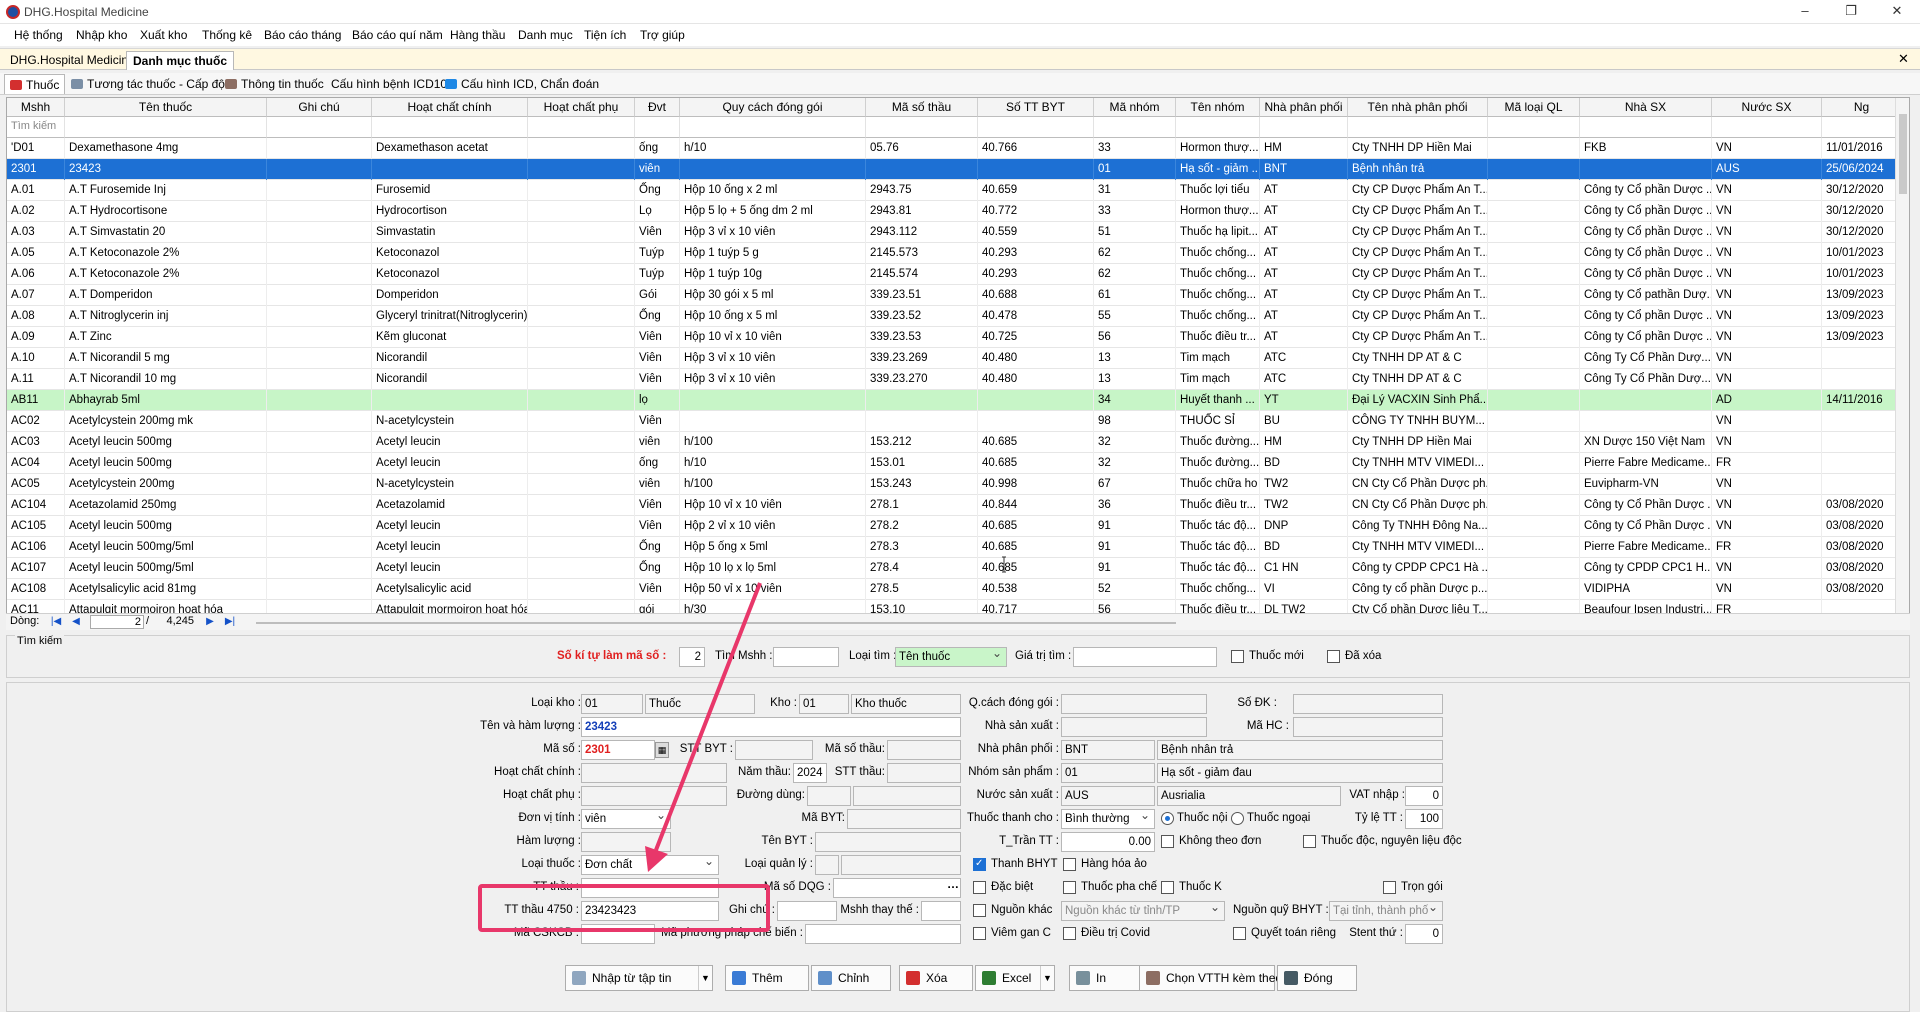 The width and height of the screenshot is (1920, 1012). I want to click on mouse-cursor-icon, so click(1004, 564).